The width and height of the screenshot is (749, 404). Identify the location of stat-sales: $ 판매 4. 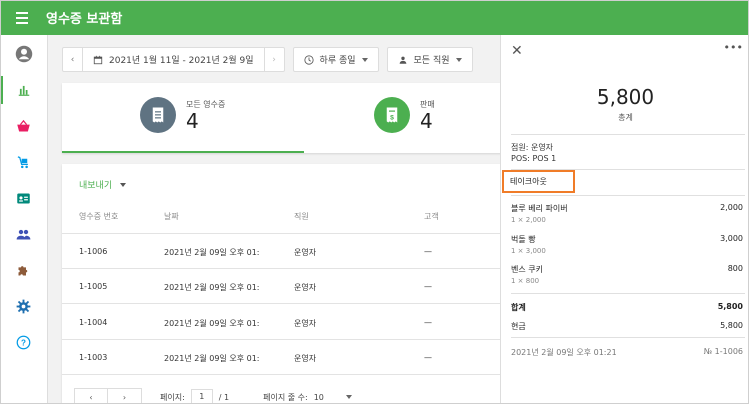
(404, 115).